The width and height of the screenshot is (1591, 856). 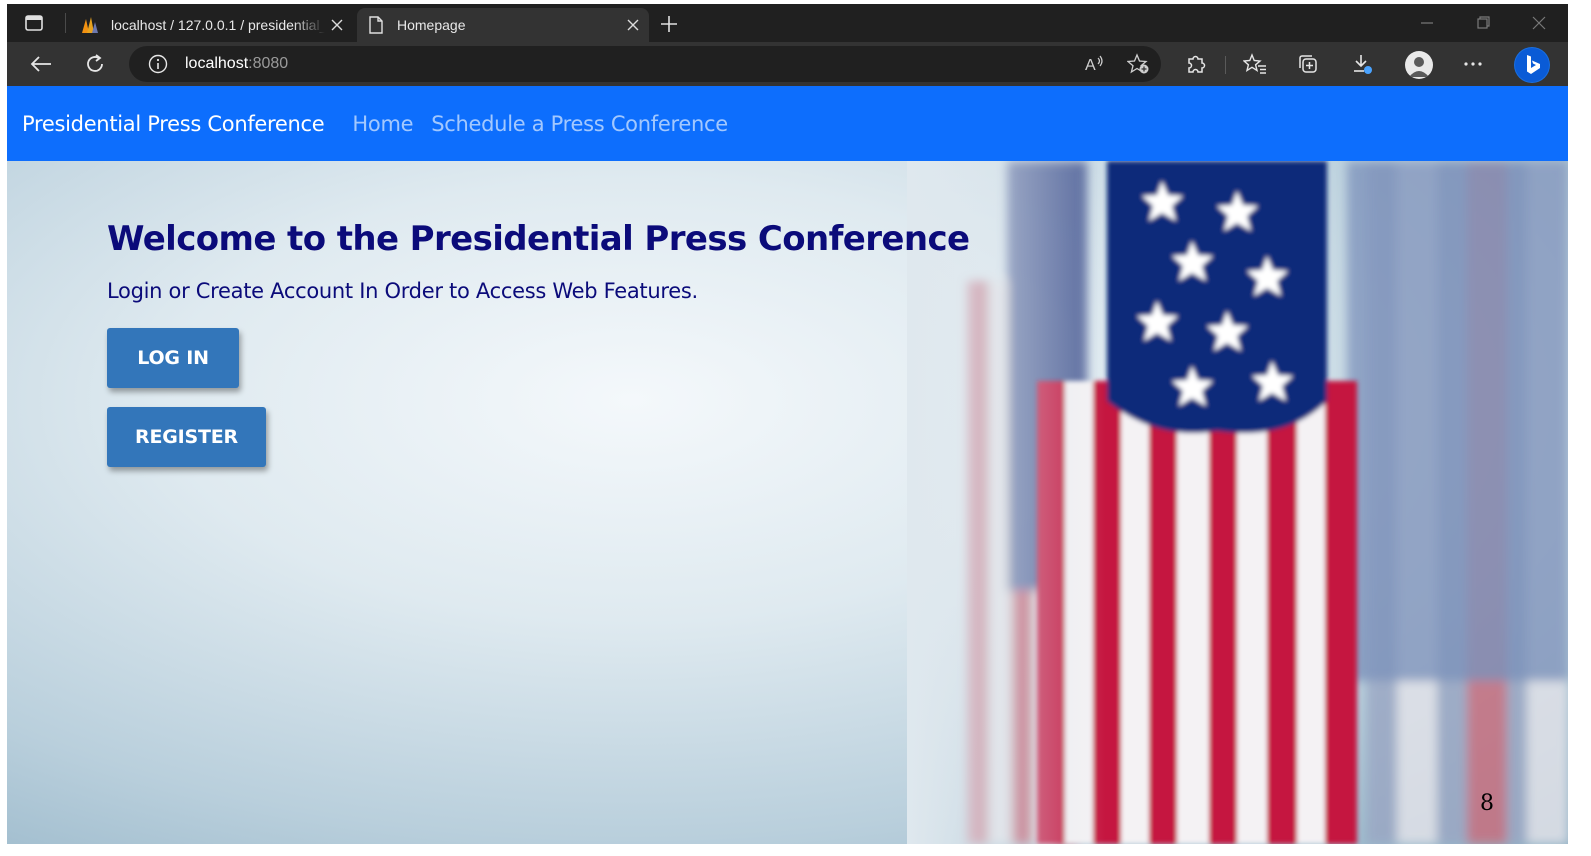 What do you see at coordinates (173, 358) in the screenshot?
I see `login-button: LOG IN` at bounding box center [173, 358].